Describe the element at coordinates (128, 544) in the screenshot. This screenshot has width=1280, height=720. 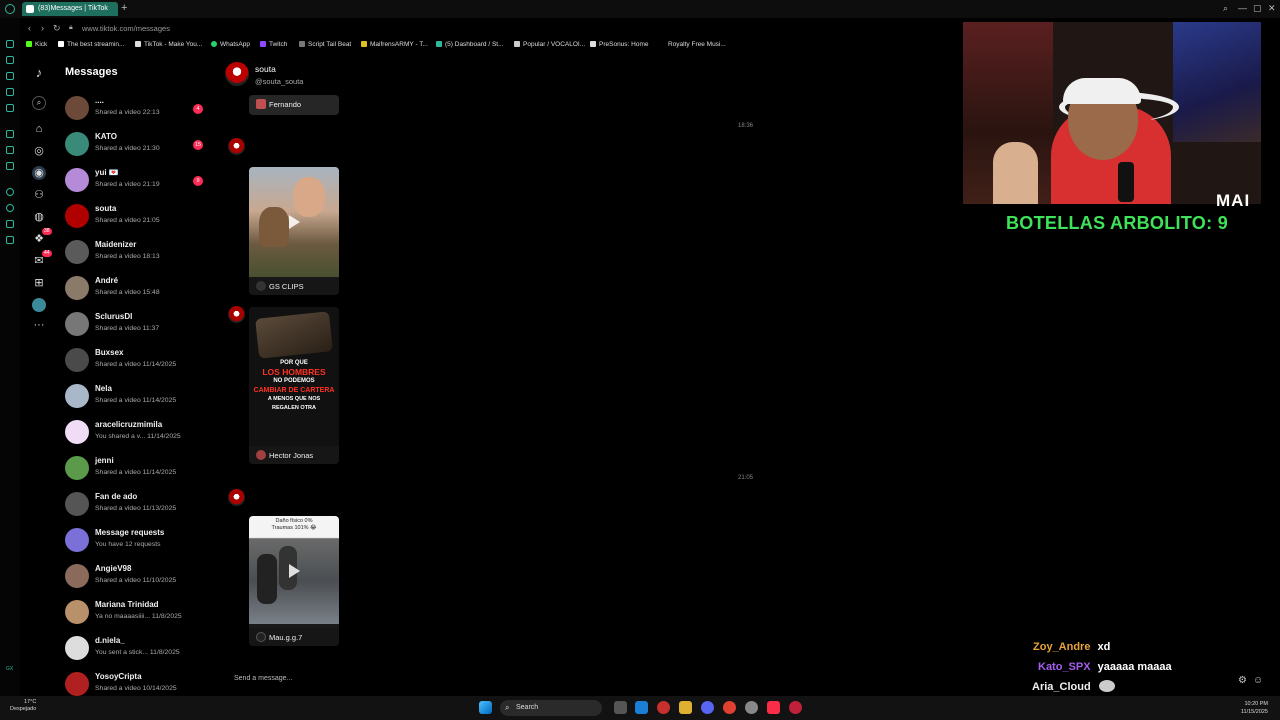
I see `conversation-preview: You have 12 requests` at that location.